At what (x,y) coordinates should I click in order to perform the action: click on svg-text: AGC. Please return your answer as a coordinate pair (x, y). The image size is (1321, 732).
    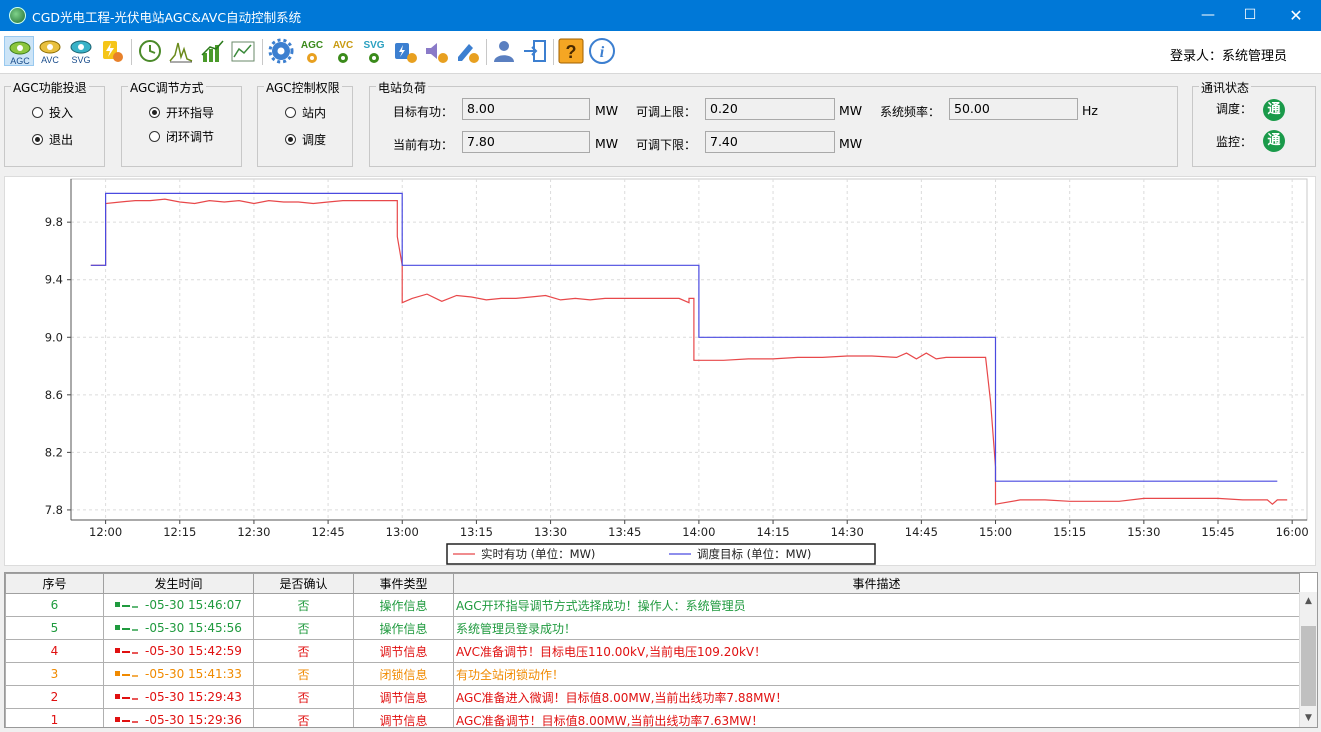
    Looking at the image, I should click on (20, 61).